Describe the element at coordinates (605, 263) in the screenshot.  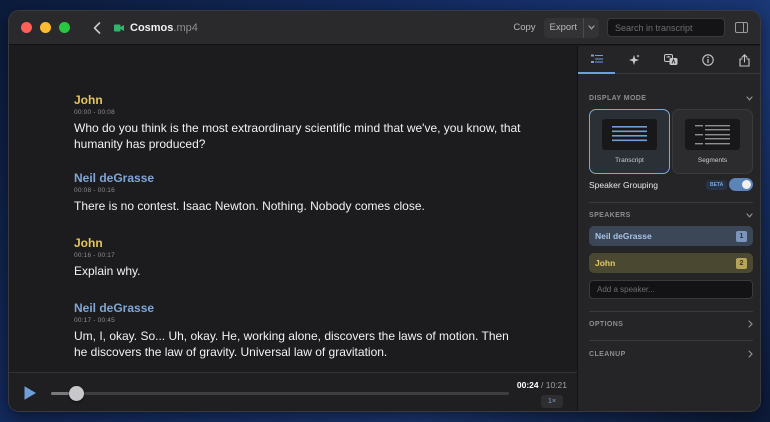
I see `speaker-chip-name: John` at that location.